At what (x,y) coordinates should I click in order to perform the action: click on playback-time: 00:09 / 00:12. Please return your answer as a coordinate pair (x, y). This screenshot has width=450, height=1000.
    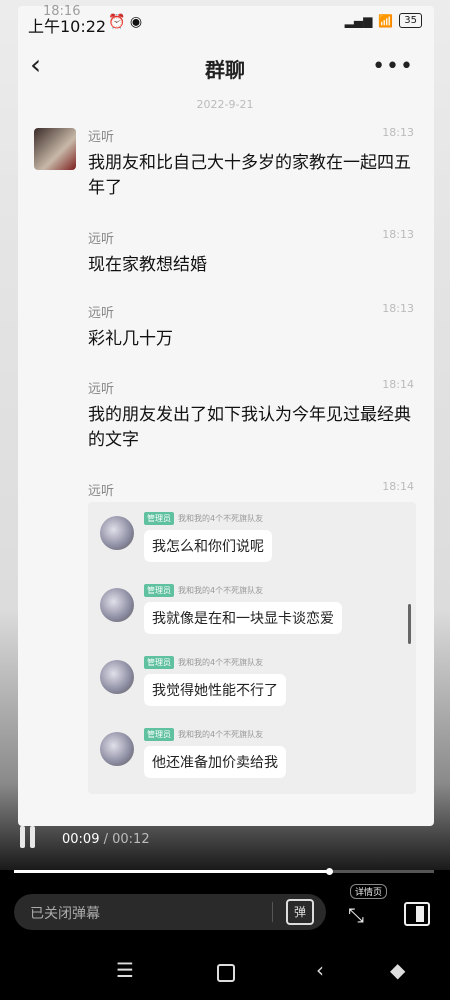
    Looking at the image, I should click on (106, 839).